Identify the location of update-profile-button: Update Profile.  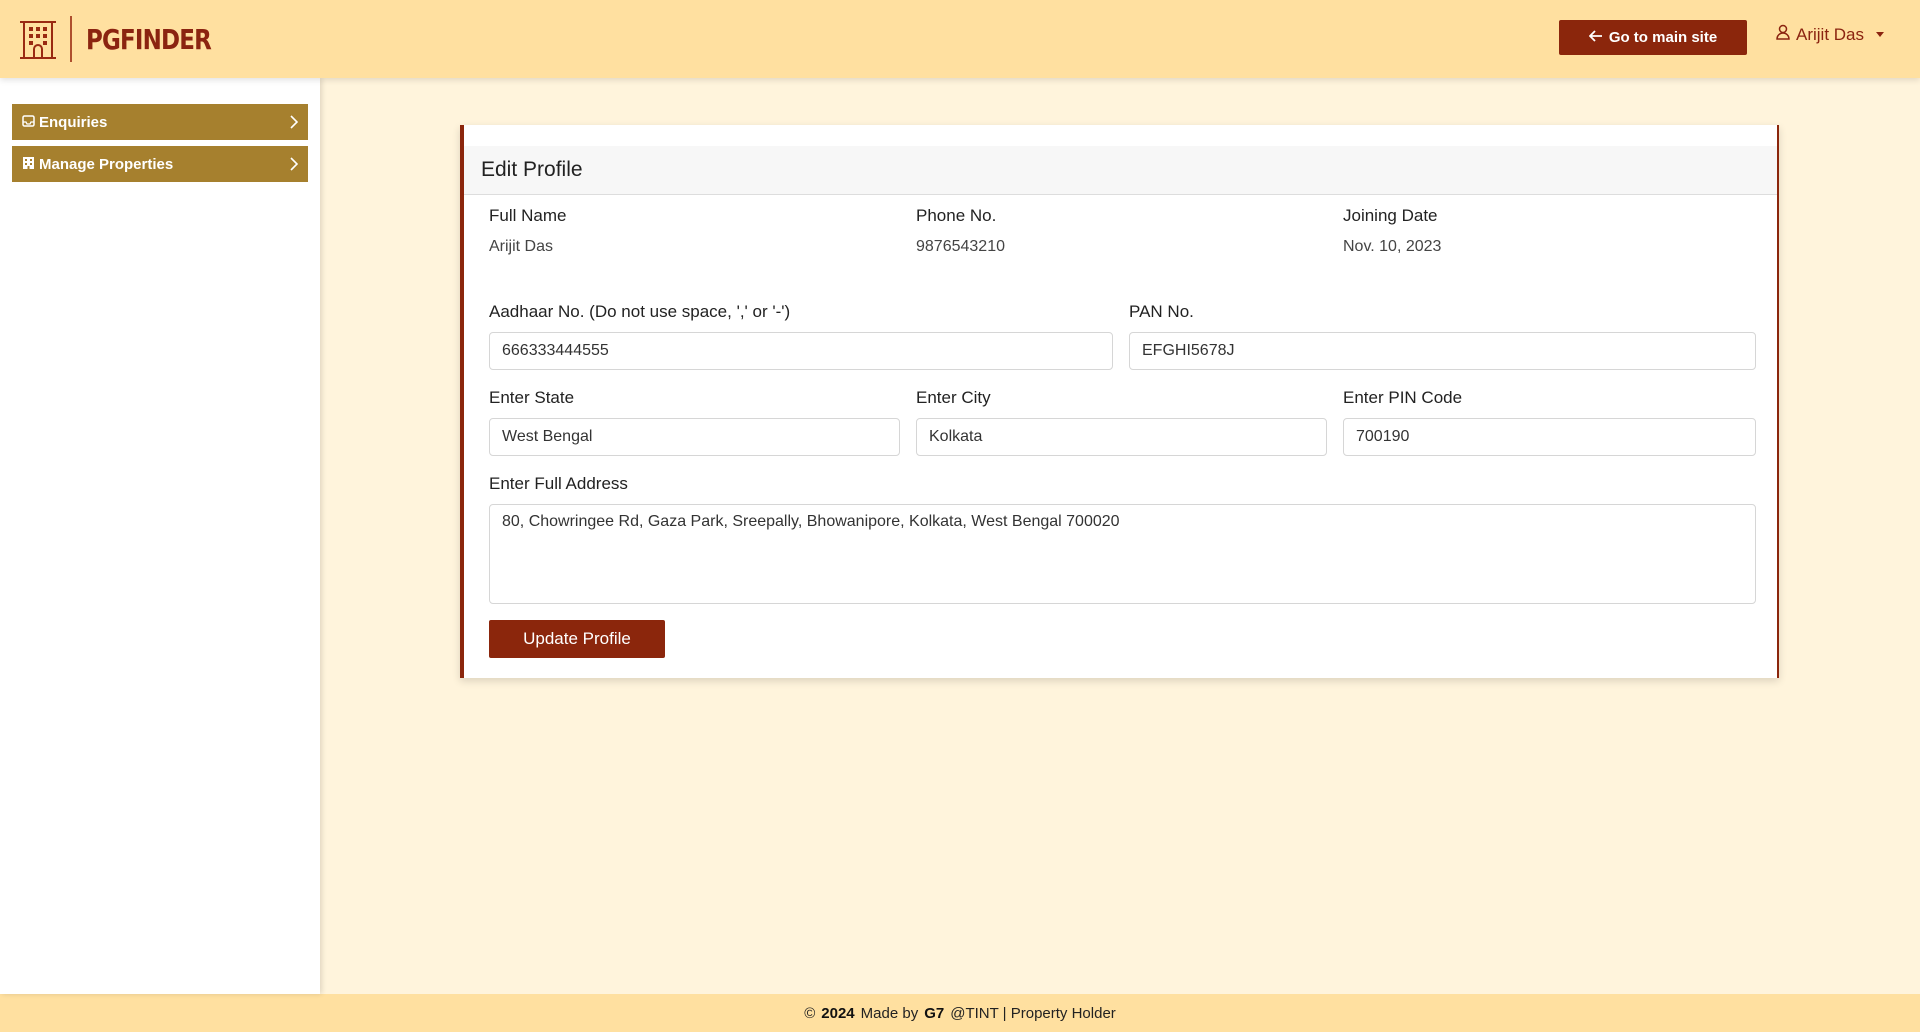
(577, 639).